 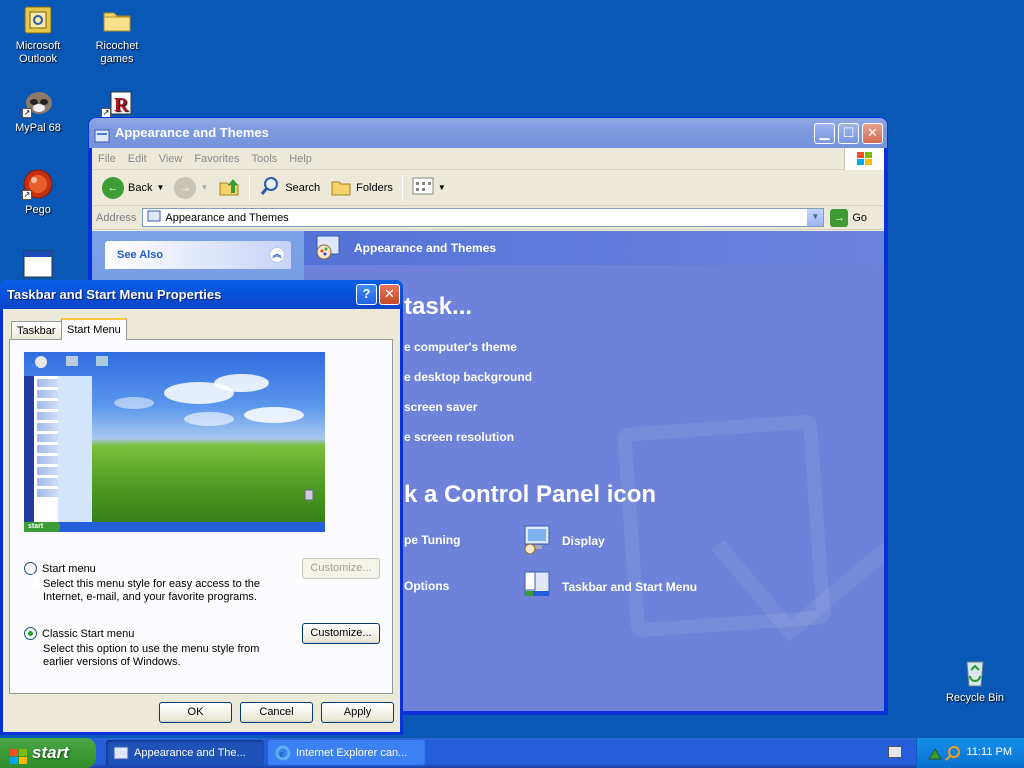 What do you see at coordinates (185, 187) in the screenshot?
I see `forward-arrow-icon: →` at bounding box center [185, 187].